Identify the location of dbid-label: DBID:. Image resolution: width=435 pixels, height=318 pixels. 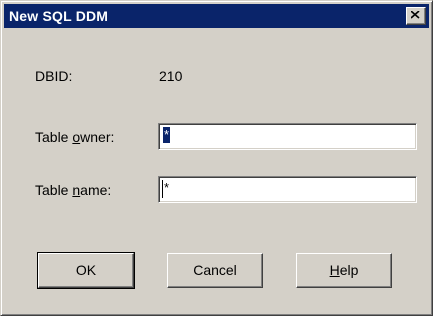
(54, 76).